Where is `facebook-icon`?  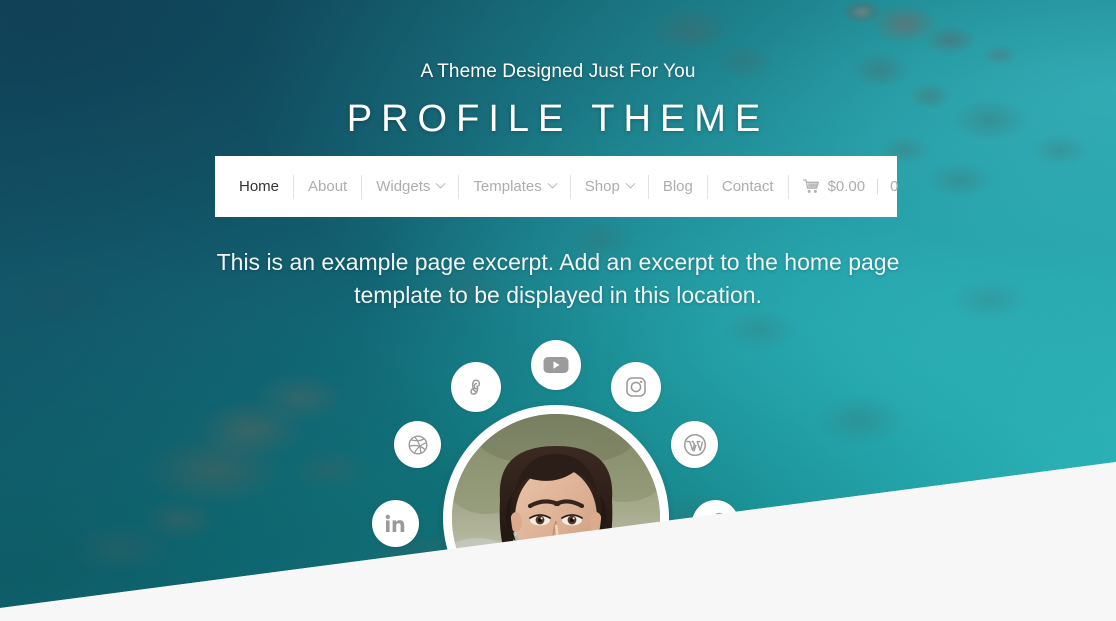 facebook-icon is located at coordinates (716, 524).